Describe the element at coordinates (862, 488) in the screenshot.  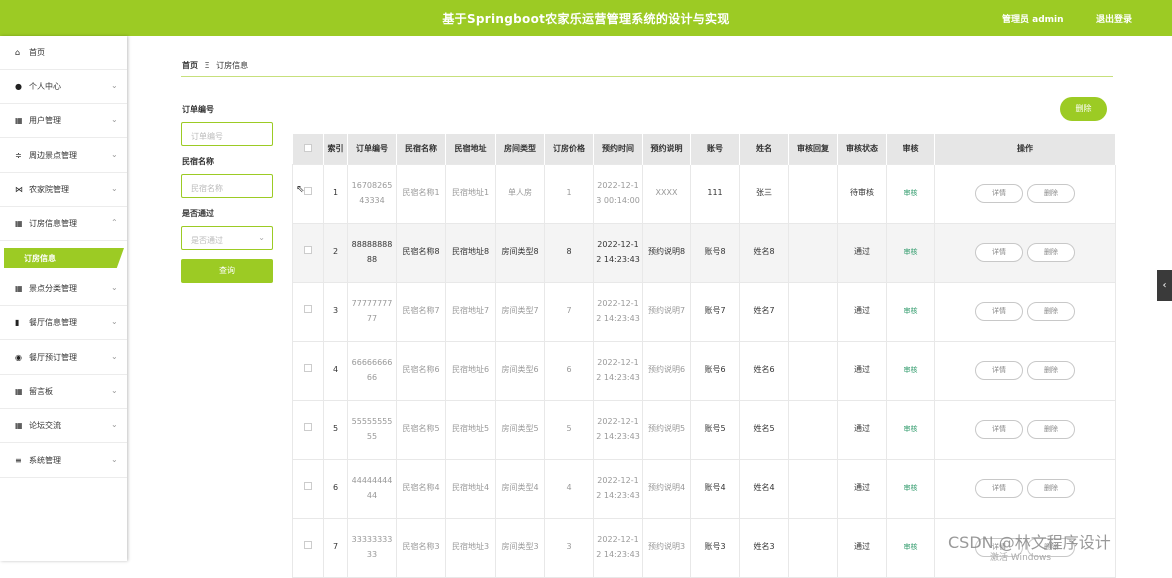
I see `cell-status: 通过` at that location.